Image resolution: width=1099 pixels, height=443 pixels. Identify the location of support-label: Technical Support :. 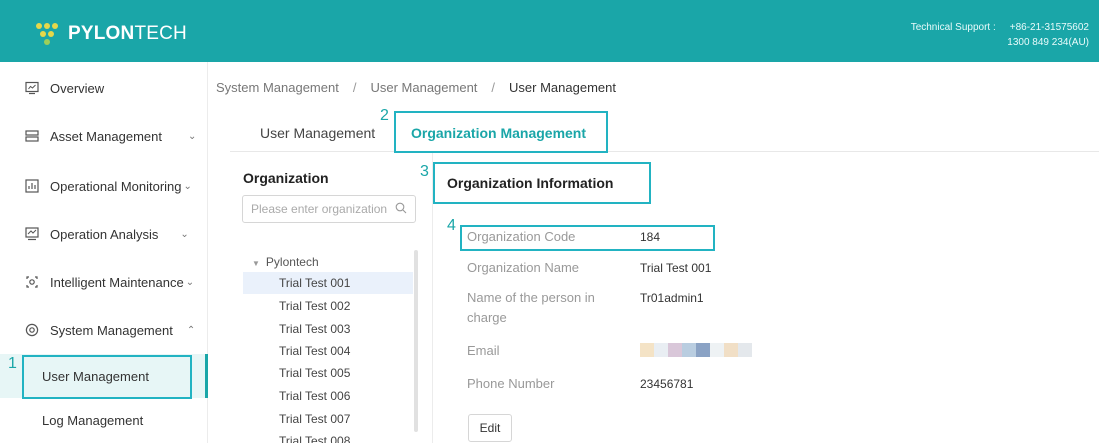
(953, 27).